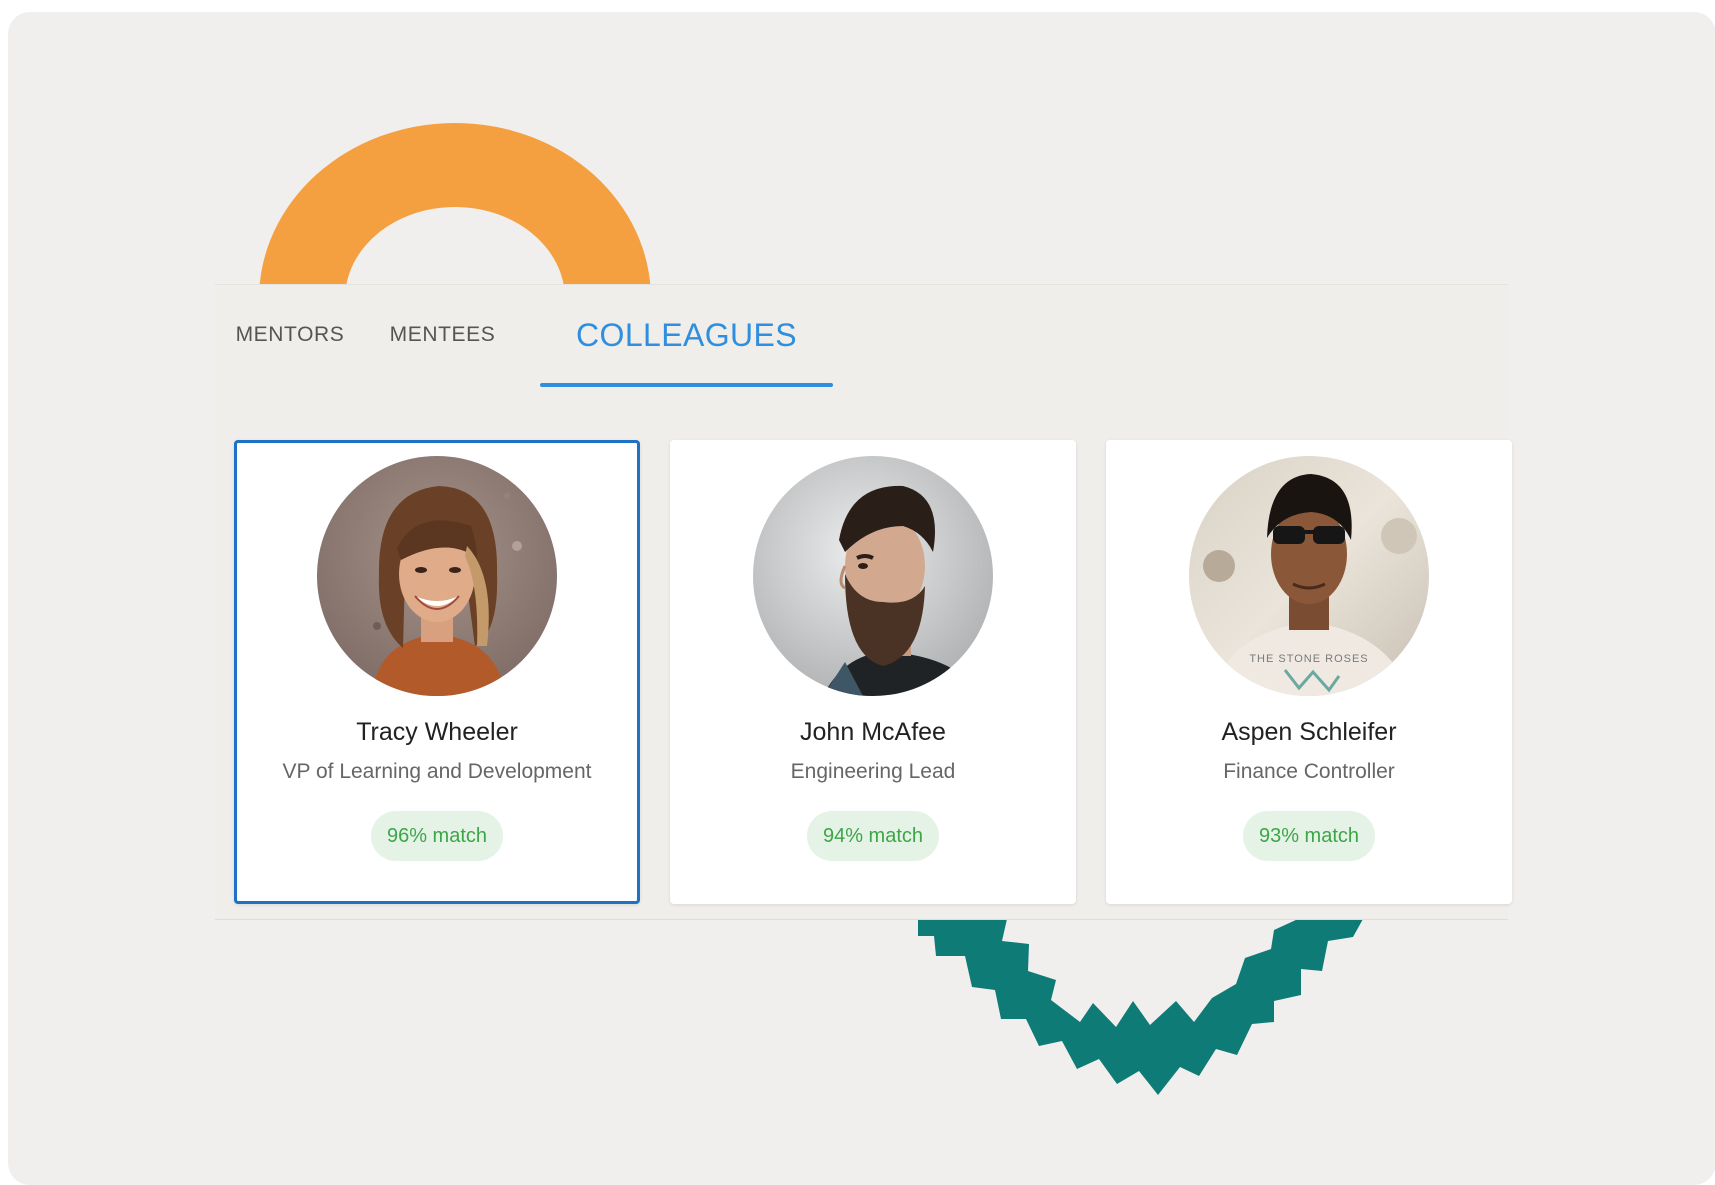 Image resolution: width=1715 pixels, height=1185 pixels. I want to click on match-badge: 93% match, so click(1309, 836).